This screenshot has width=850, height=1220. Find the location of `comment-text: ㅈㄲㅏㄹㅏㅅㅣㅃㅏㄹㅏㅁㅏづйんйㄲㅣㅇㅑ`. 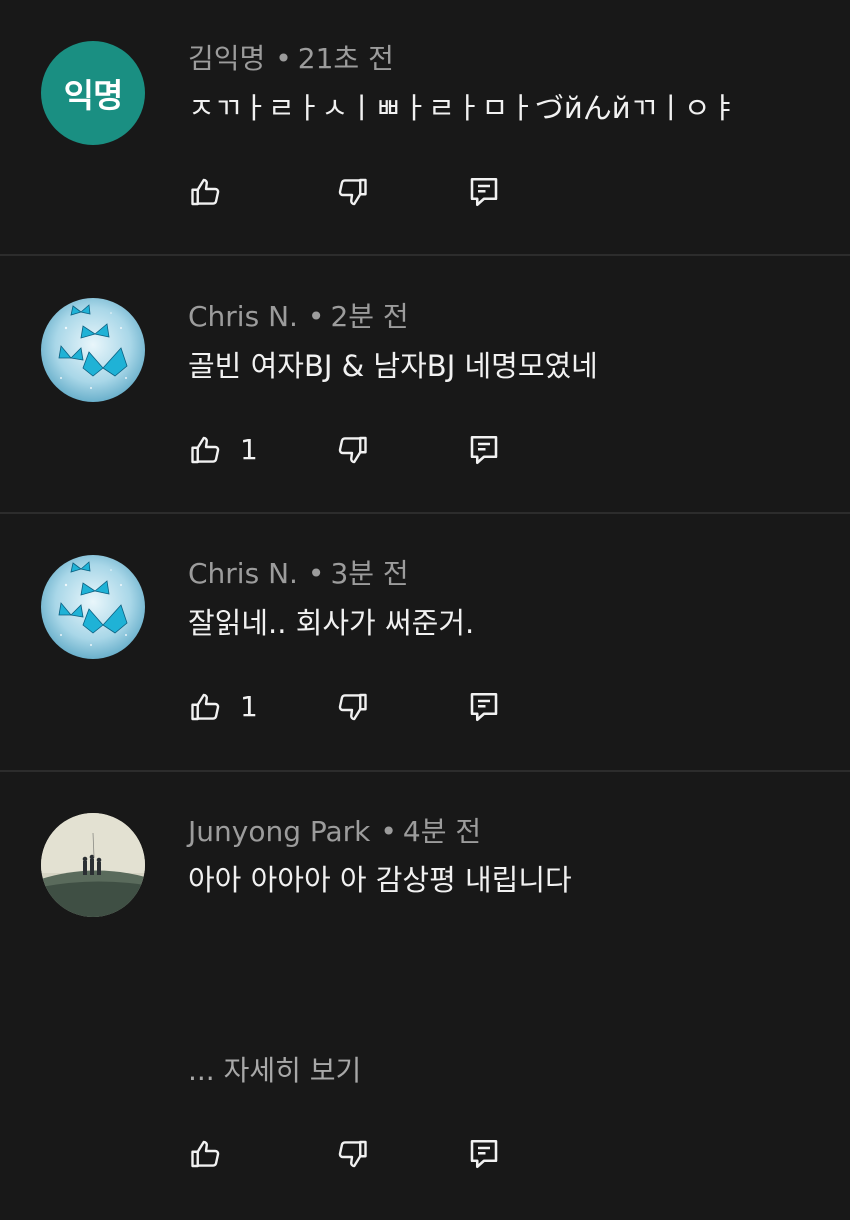

comment-text: ㅈㄲㅏㄹㅏㅅㅣㅃㅏㄹㅏㅁㅏづйんйㄲㅣㅇㅑ is located at coordinates (463, 108).